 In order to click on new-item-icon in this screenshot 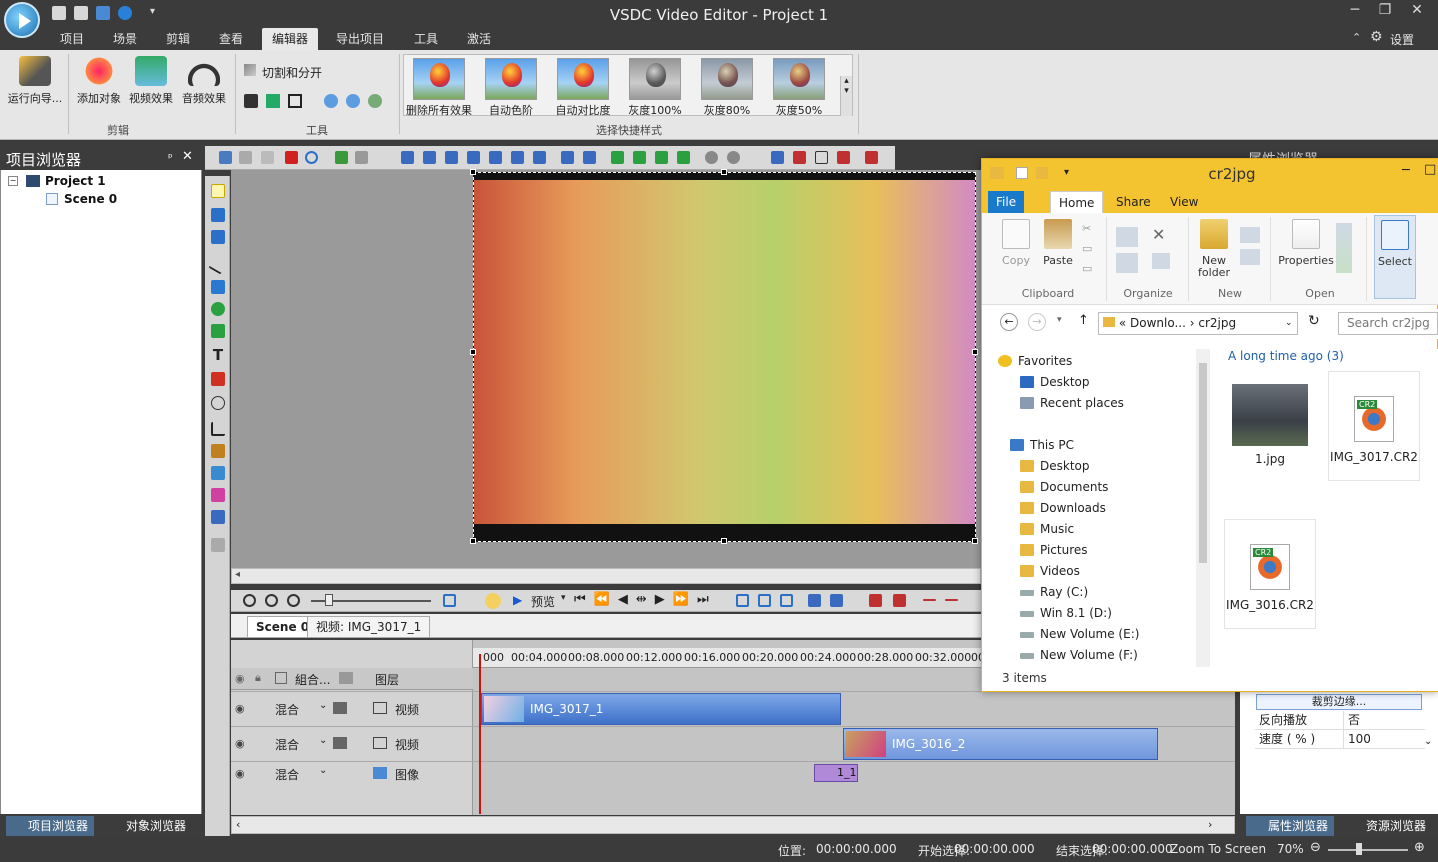, I will do `click(1250, 235)`.